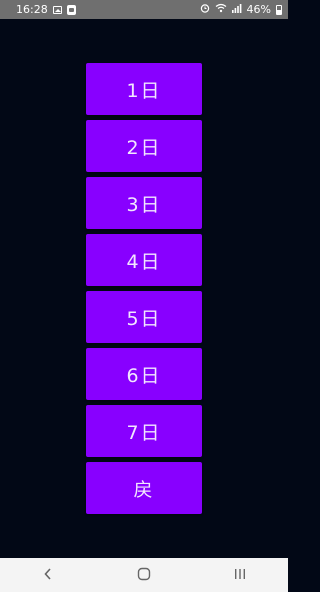 The image size is (320, 592). I want to click on sync-icon, so click(71, 9).